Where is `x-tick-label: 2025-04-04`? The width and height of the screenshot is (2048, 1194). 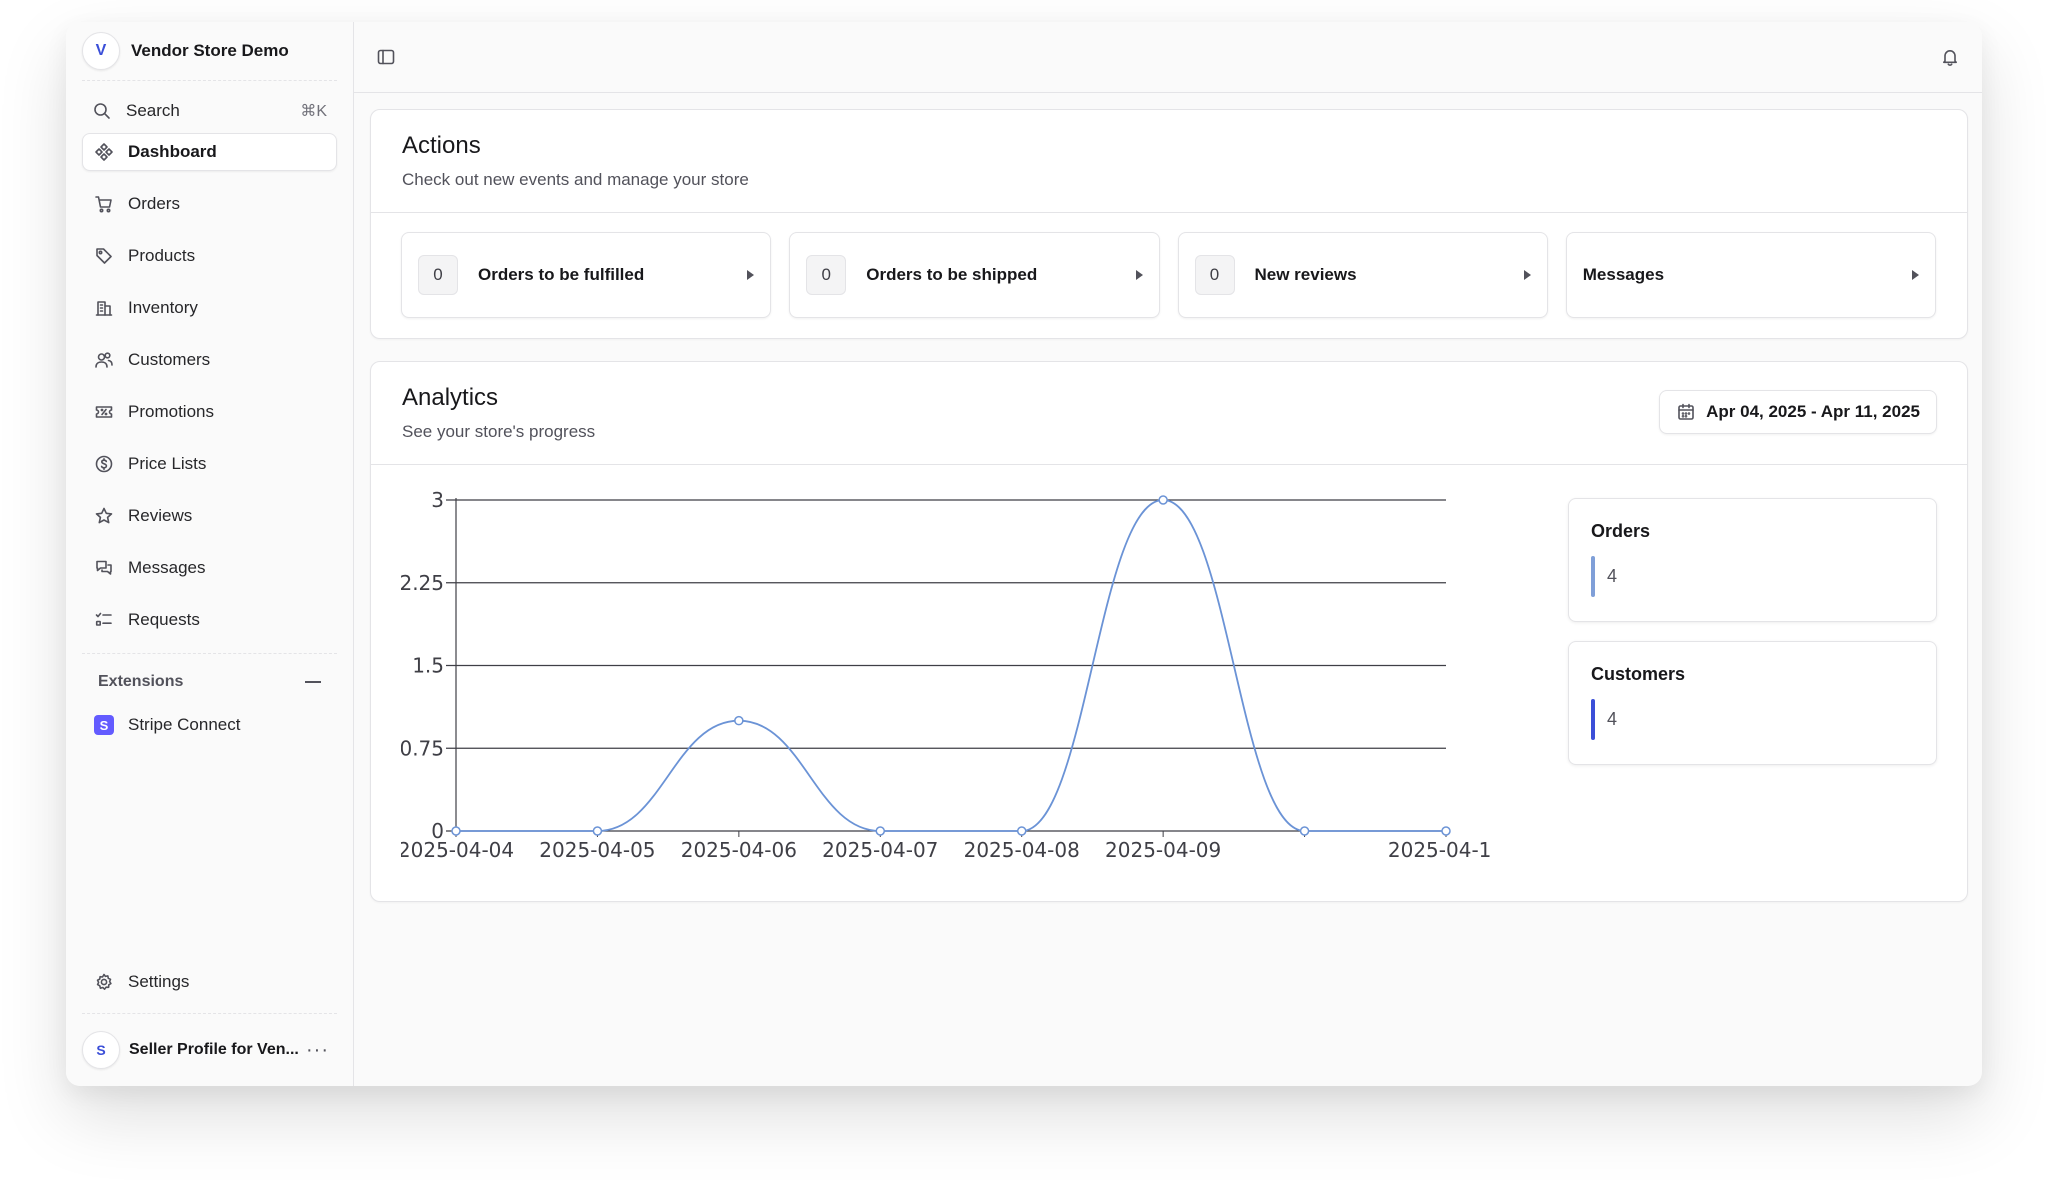
x-tick-label: 2025-04-04 is located at coordinates (457, 850).